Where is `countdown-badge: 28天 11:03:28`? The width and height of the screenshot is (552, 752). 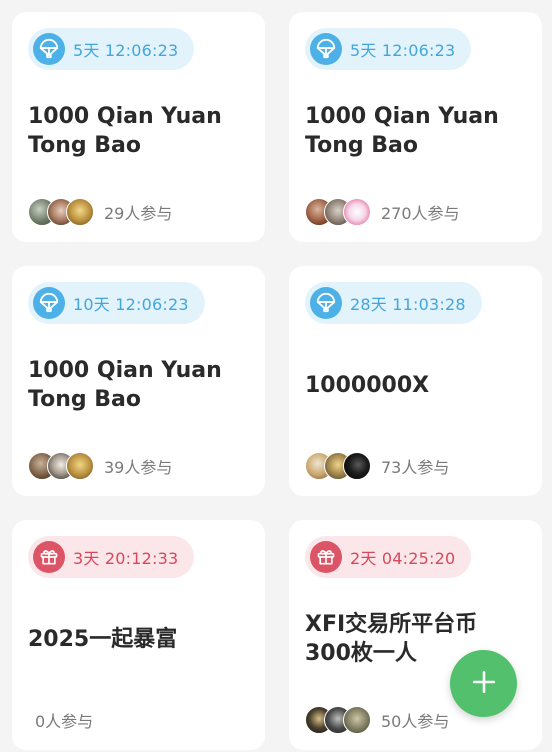
countdown-badge: 28天 11:03:28 is located at coordinates (393, 303).